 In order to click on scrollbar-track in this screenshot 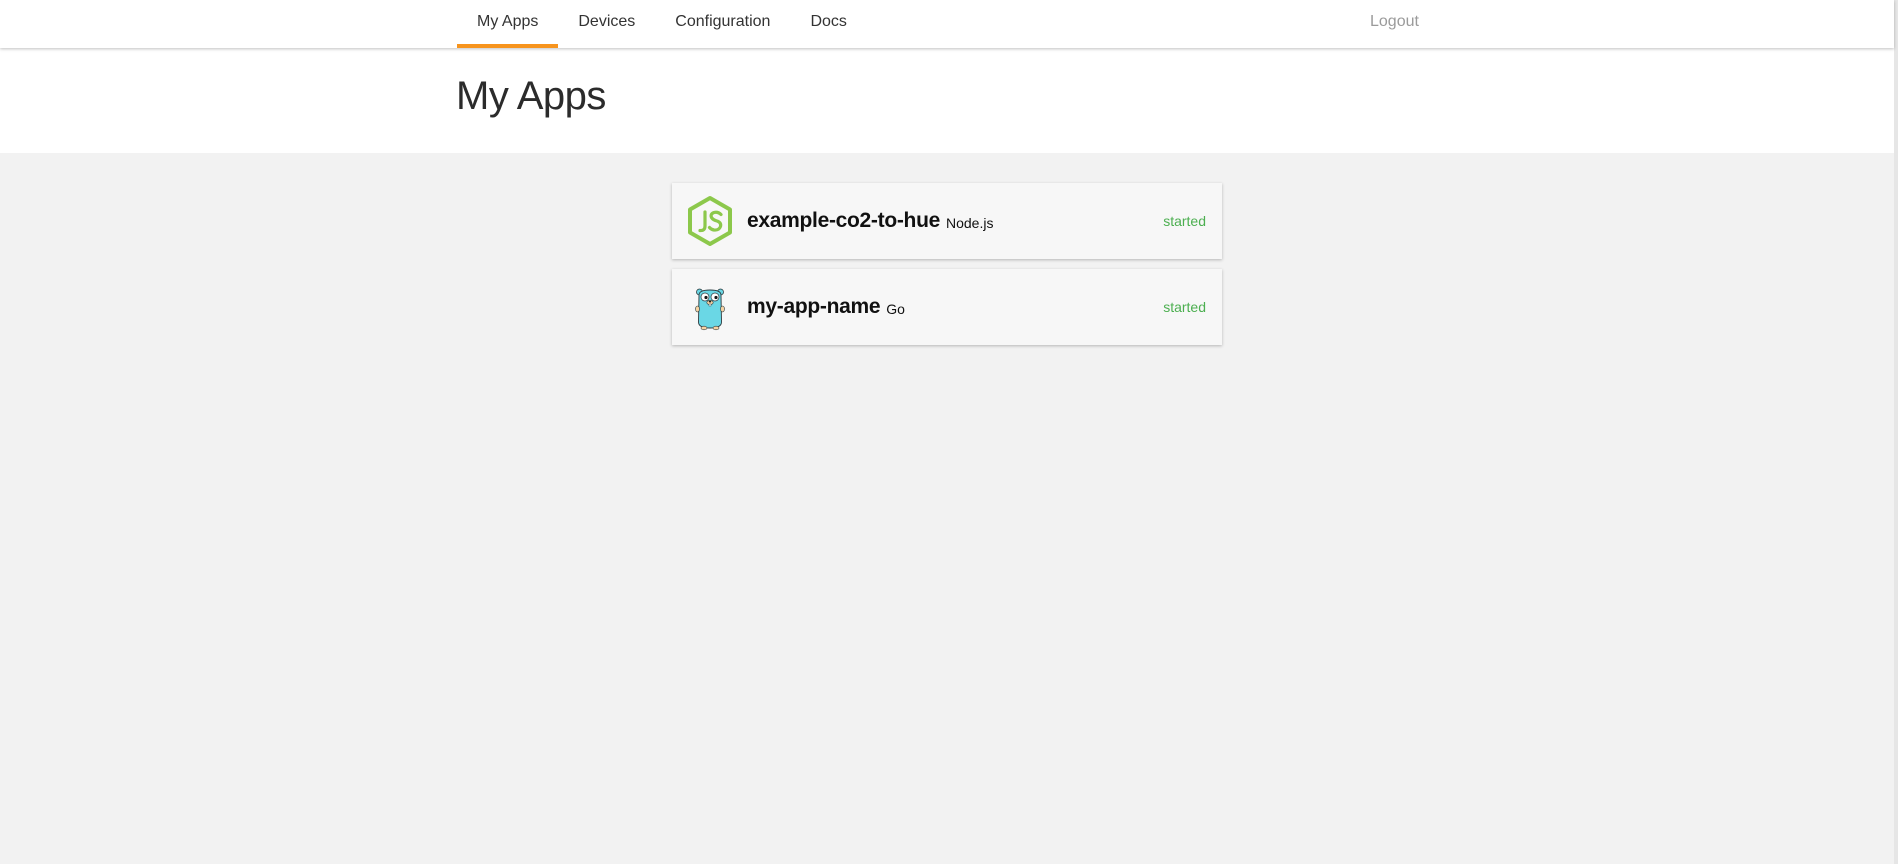, I will do `click(1896, 432)`.